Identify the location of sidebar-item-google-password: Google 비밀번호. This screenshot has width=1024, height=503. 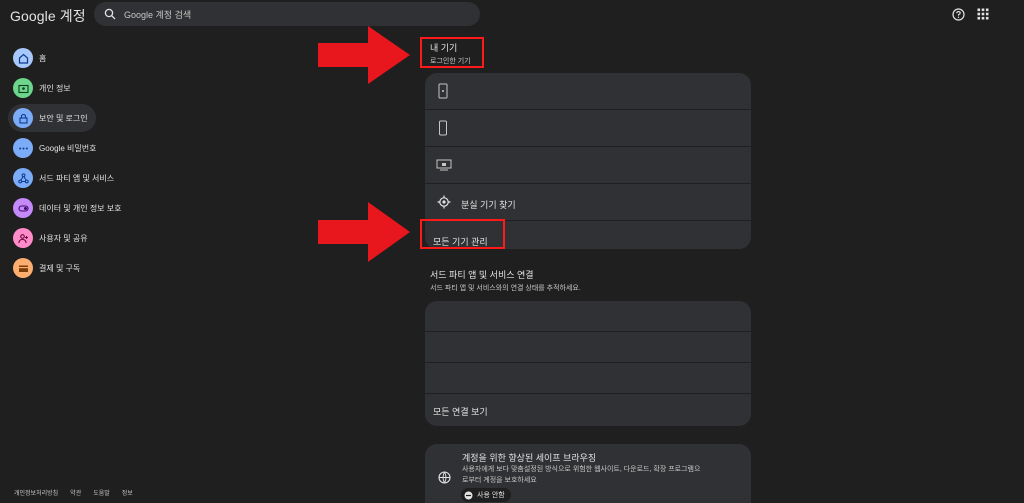
(54, 148).